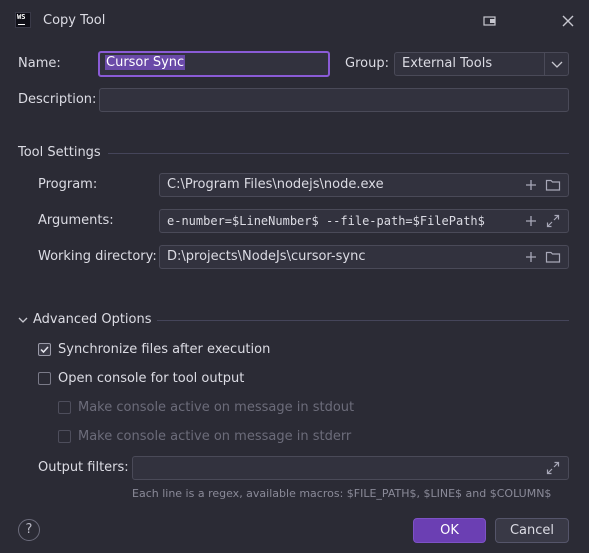 Image resolution: width=589 pixels, height=553 pixels. Describe the element at coordinates (490, 21) in the screenshot. I see `restore-window-icon` at that location.